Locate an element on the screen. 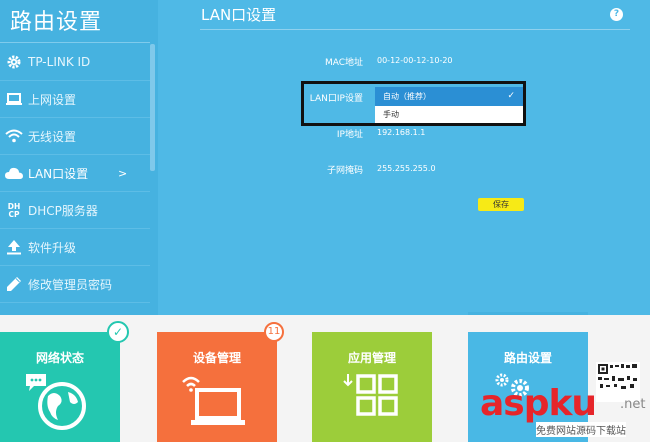 The image size is (650, 442). title-divider is located at coordinates (415, 29).